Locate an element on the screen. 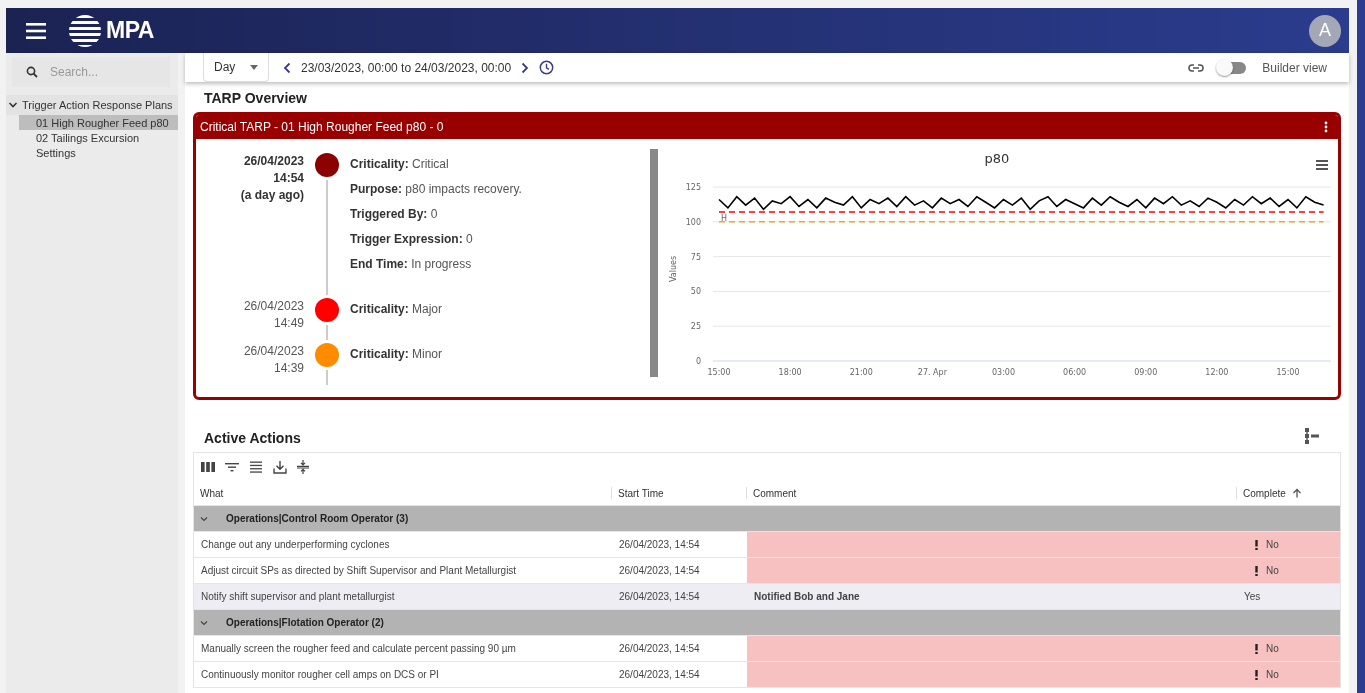  y-tick-label: 0 is located at coordinates (698, 361).